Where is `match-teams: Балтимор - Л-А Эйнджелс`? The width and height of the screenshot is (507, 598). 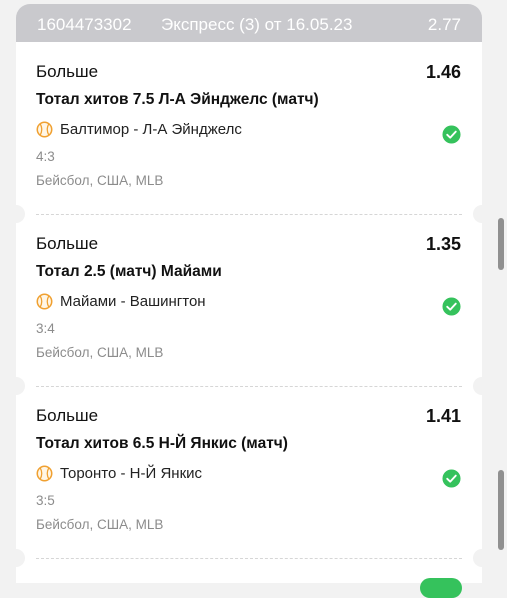
match-teams: Балтимор - Л-А Эйнджелс is located at coordinates (151, 129).